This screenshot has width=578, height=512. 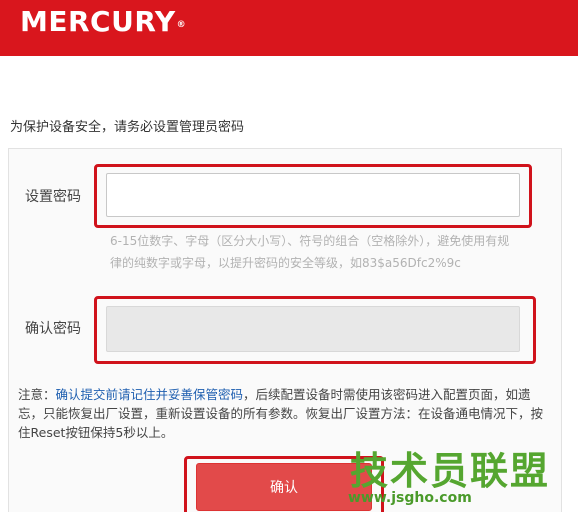 What do you see at coordinates (37, 394) in the screenshot?
I see `notice-prefix: 注意：` at bounding box center [37, 394].